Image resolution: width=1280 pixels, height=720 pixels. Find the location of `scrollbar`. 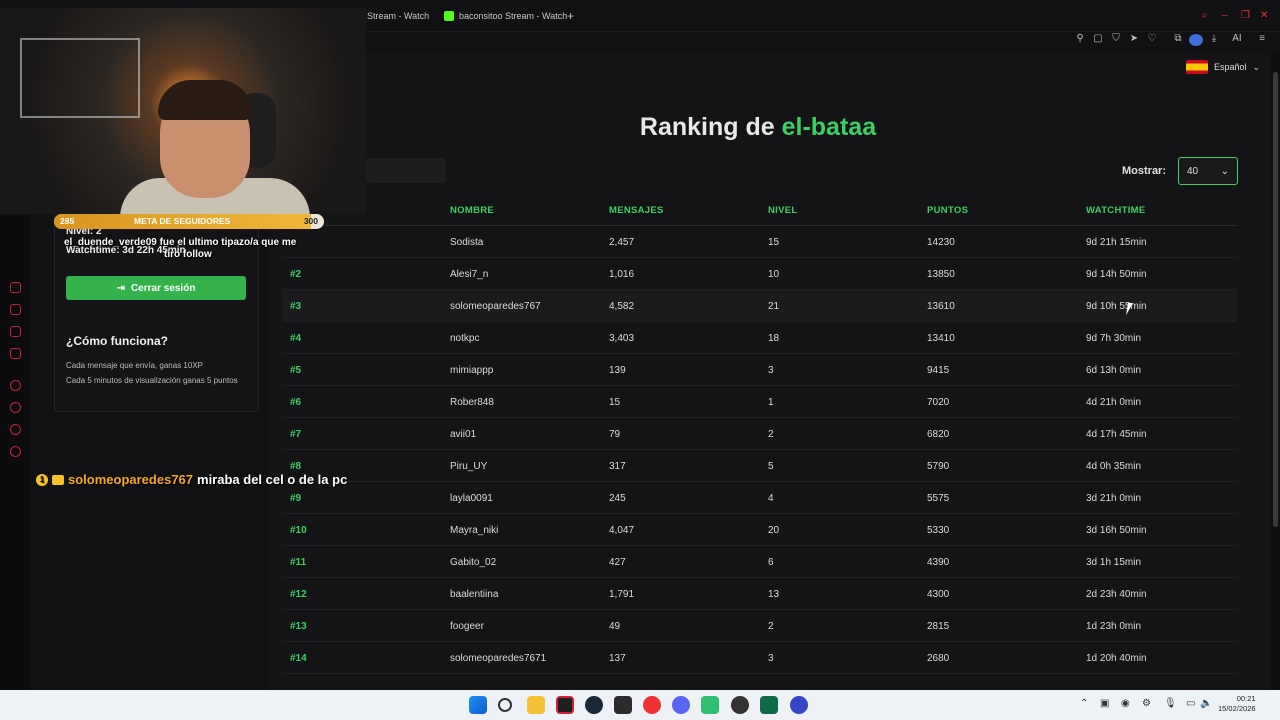

scrollbar is located at coordinates (1275, 371).